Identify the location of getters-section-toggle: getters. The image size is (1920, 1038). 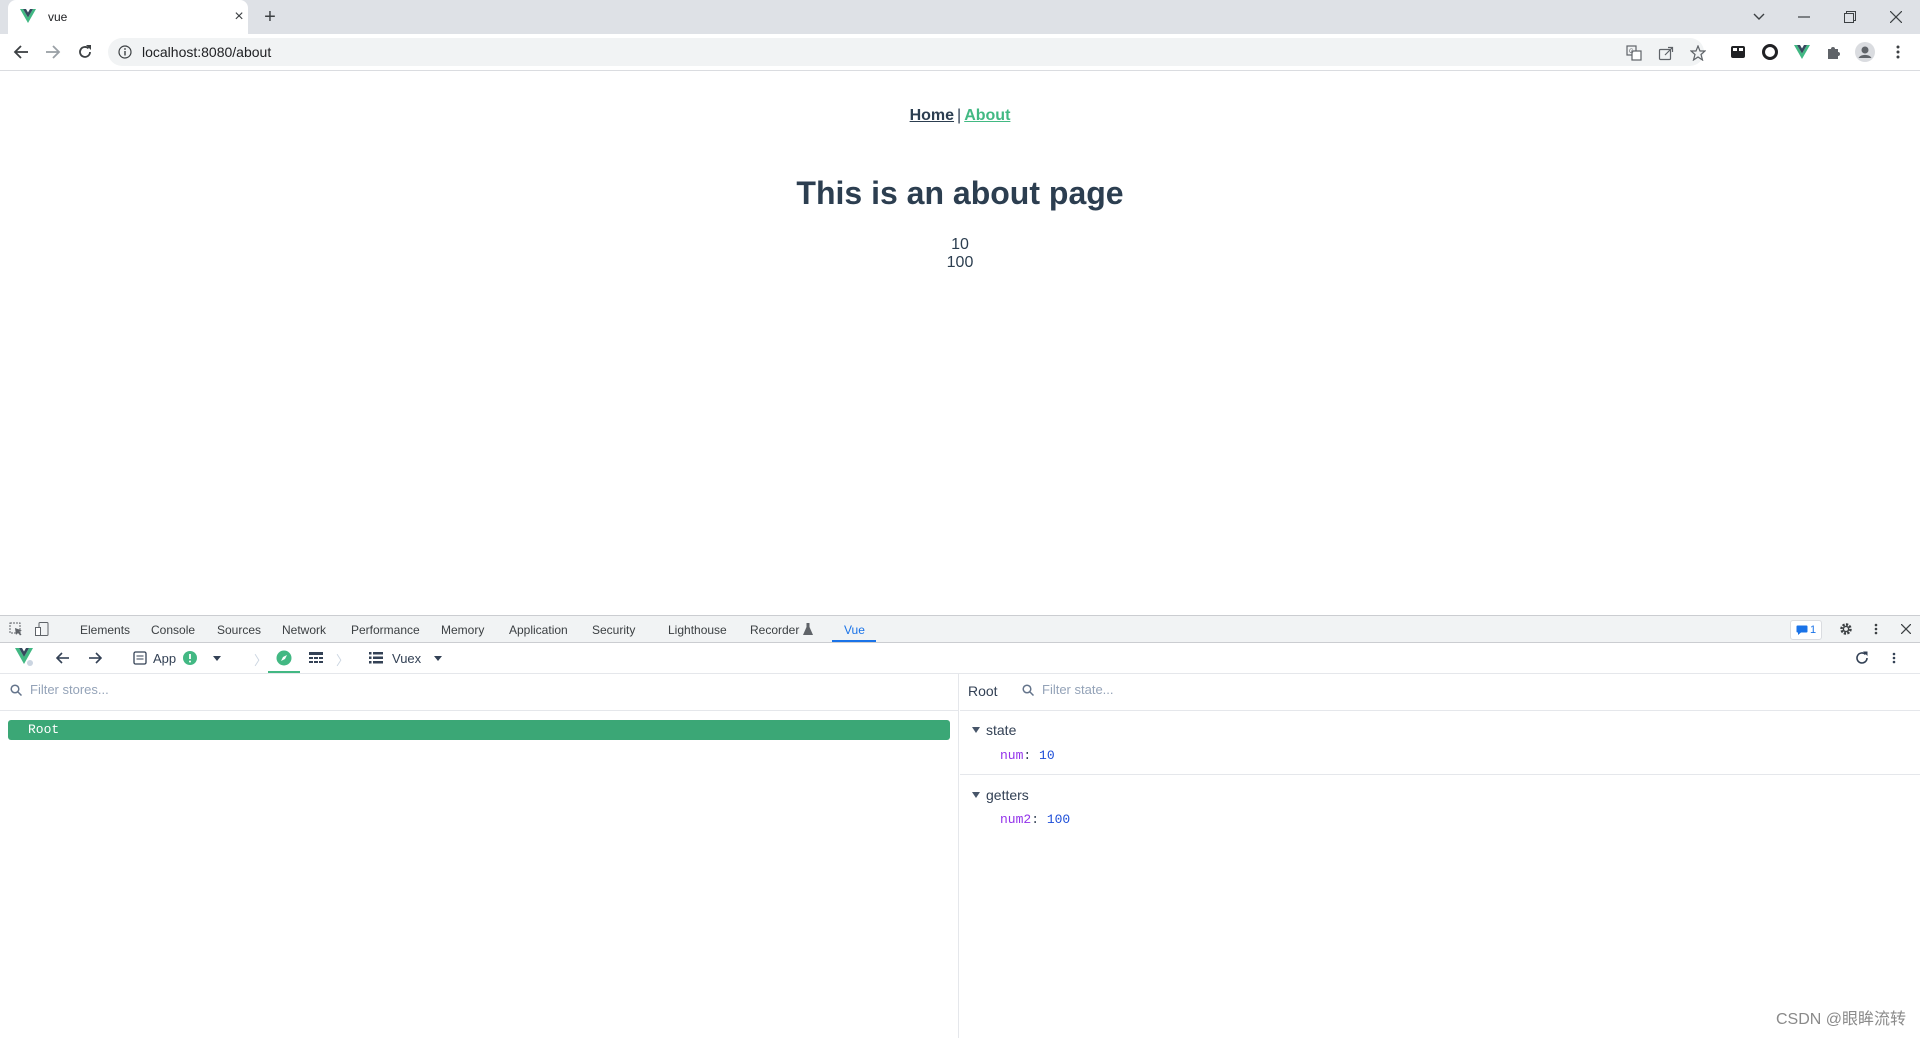
(1000, 795).